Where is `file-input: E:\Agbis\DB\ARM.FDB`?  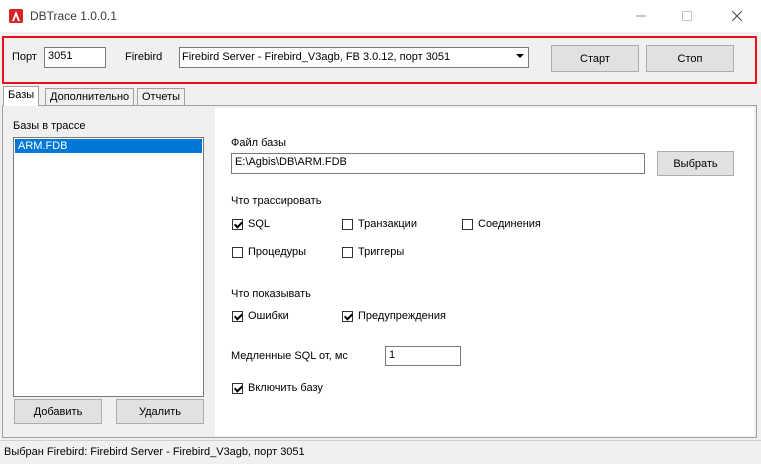 file-input: E:\Agbis\DB\ARM.FDB is located at coordinates (438, 163).